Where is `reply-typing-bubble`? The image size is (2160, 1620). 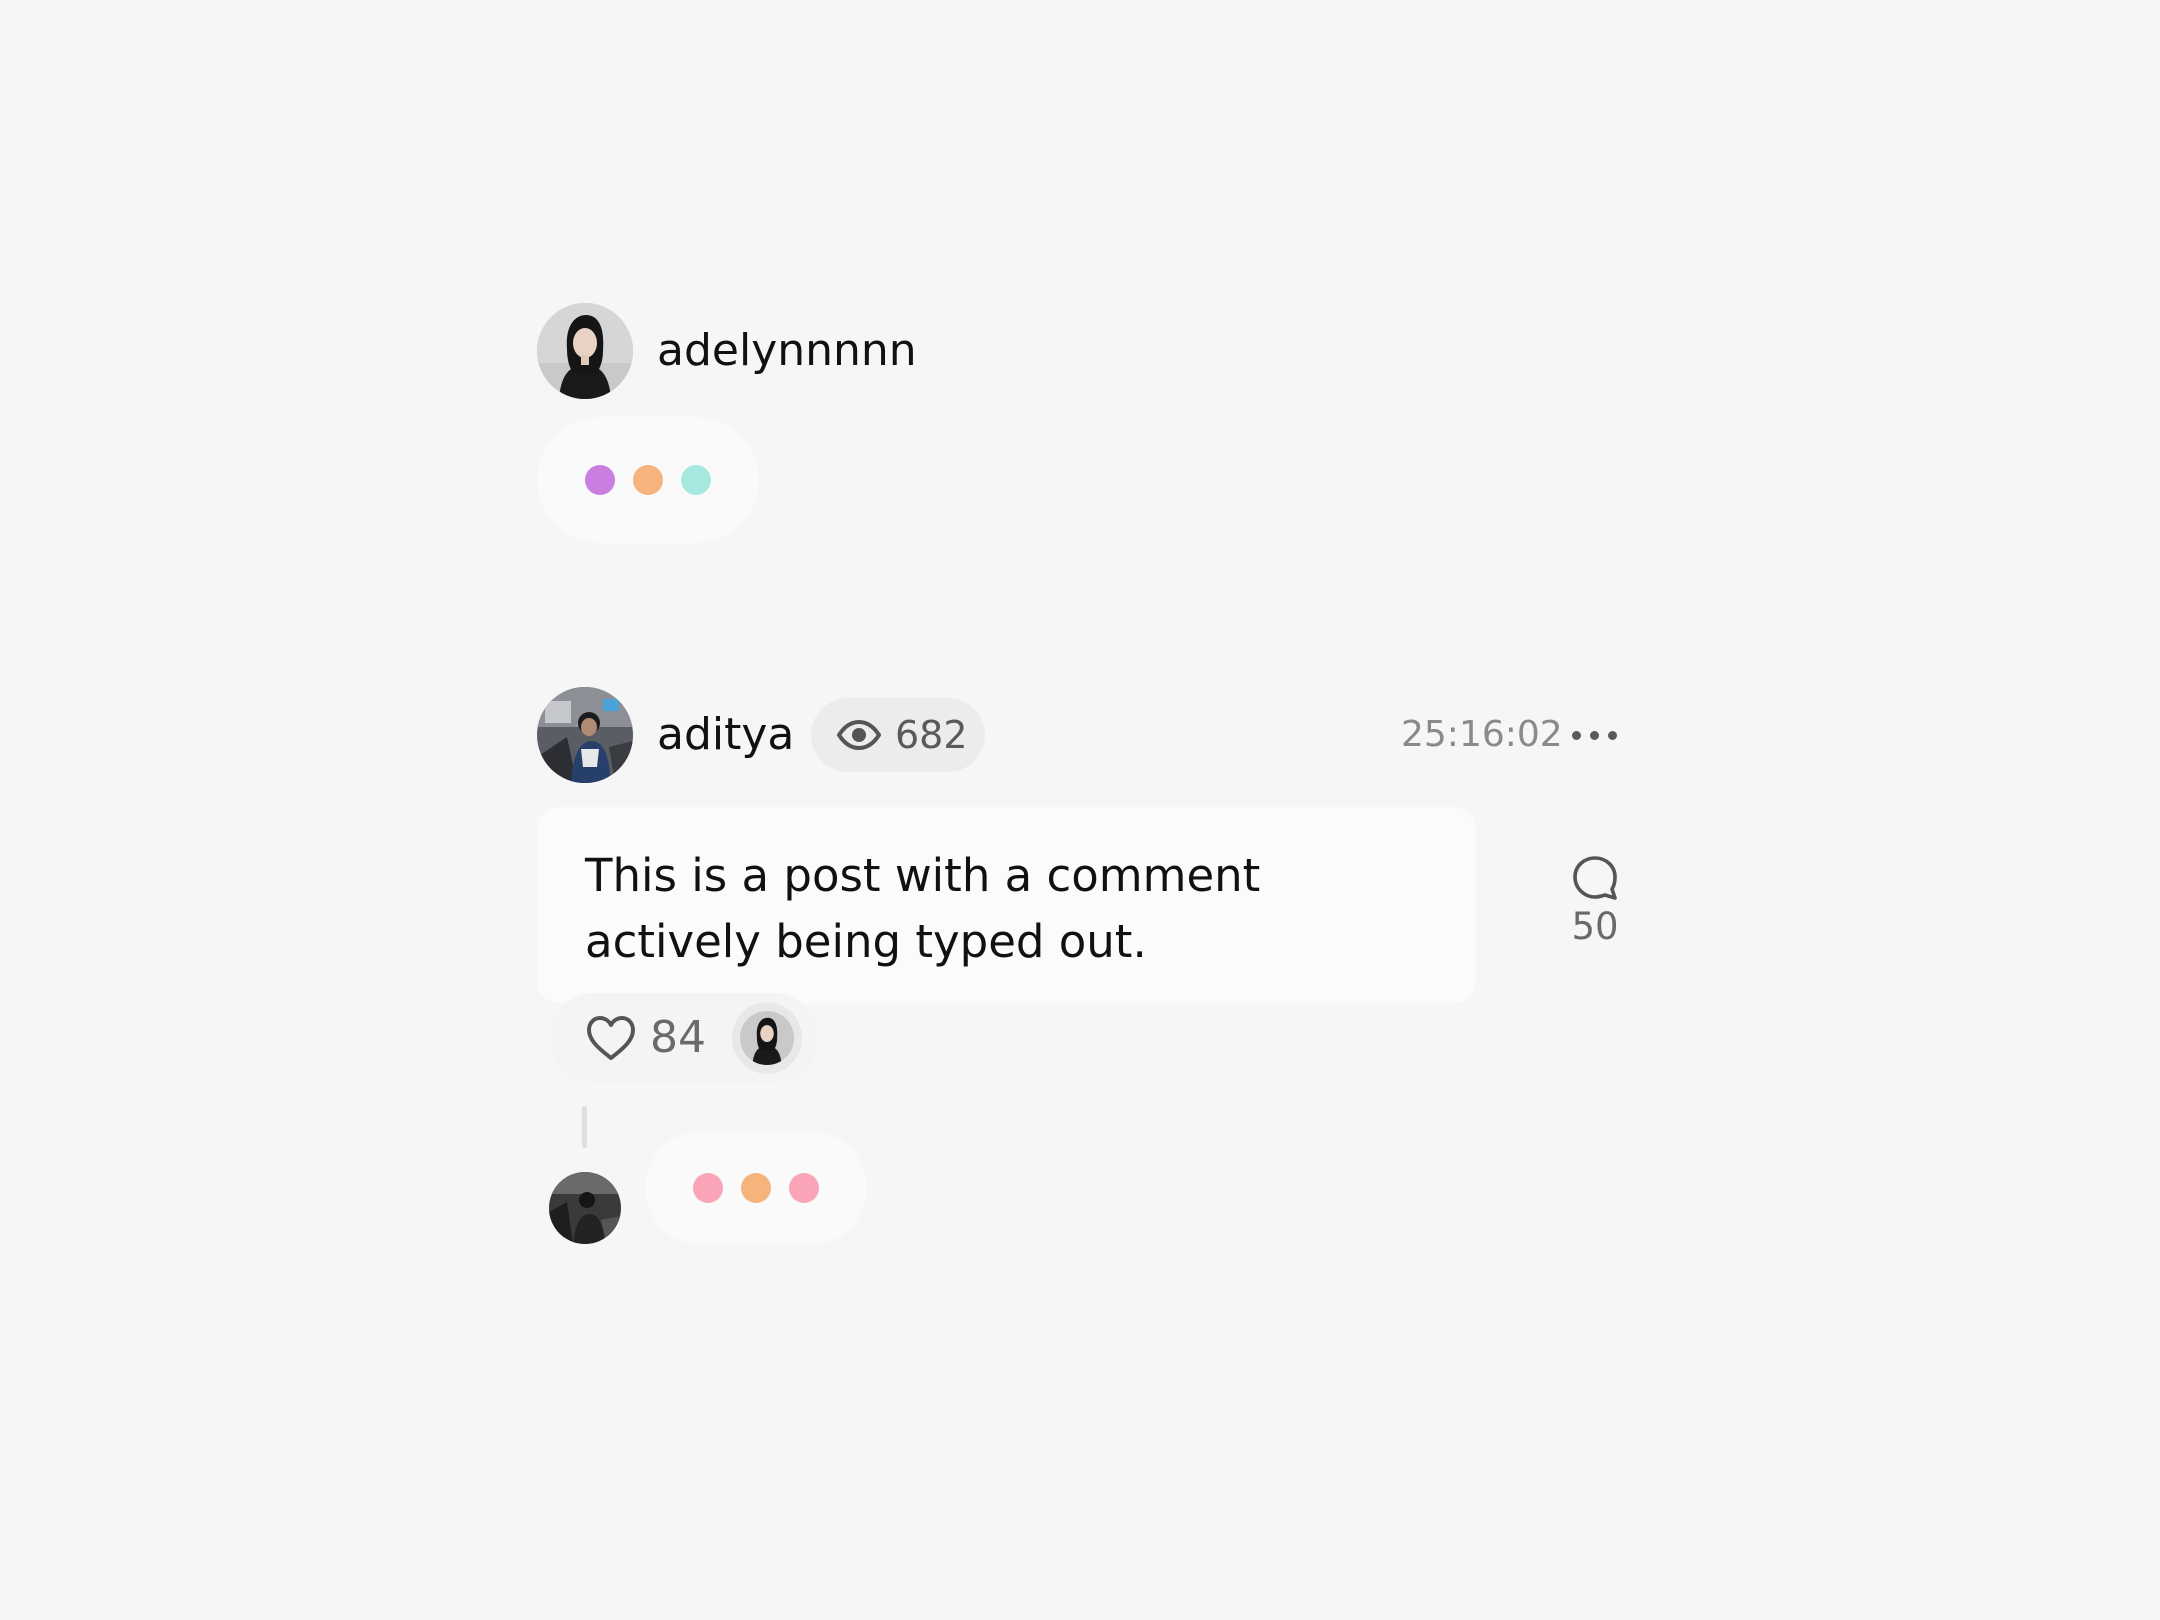 reply-typing-bubble is located at coordinates (756, 1188).